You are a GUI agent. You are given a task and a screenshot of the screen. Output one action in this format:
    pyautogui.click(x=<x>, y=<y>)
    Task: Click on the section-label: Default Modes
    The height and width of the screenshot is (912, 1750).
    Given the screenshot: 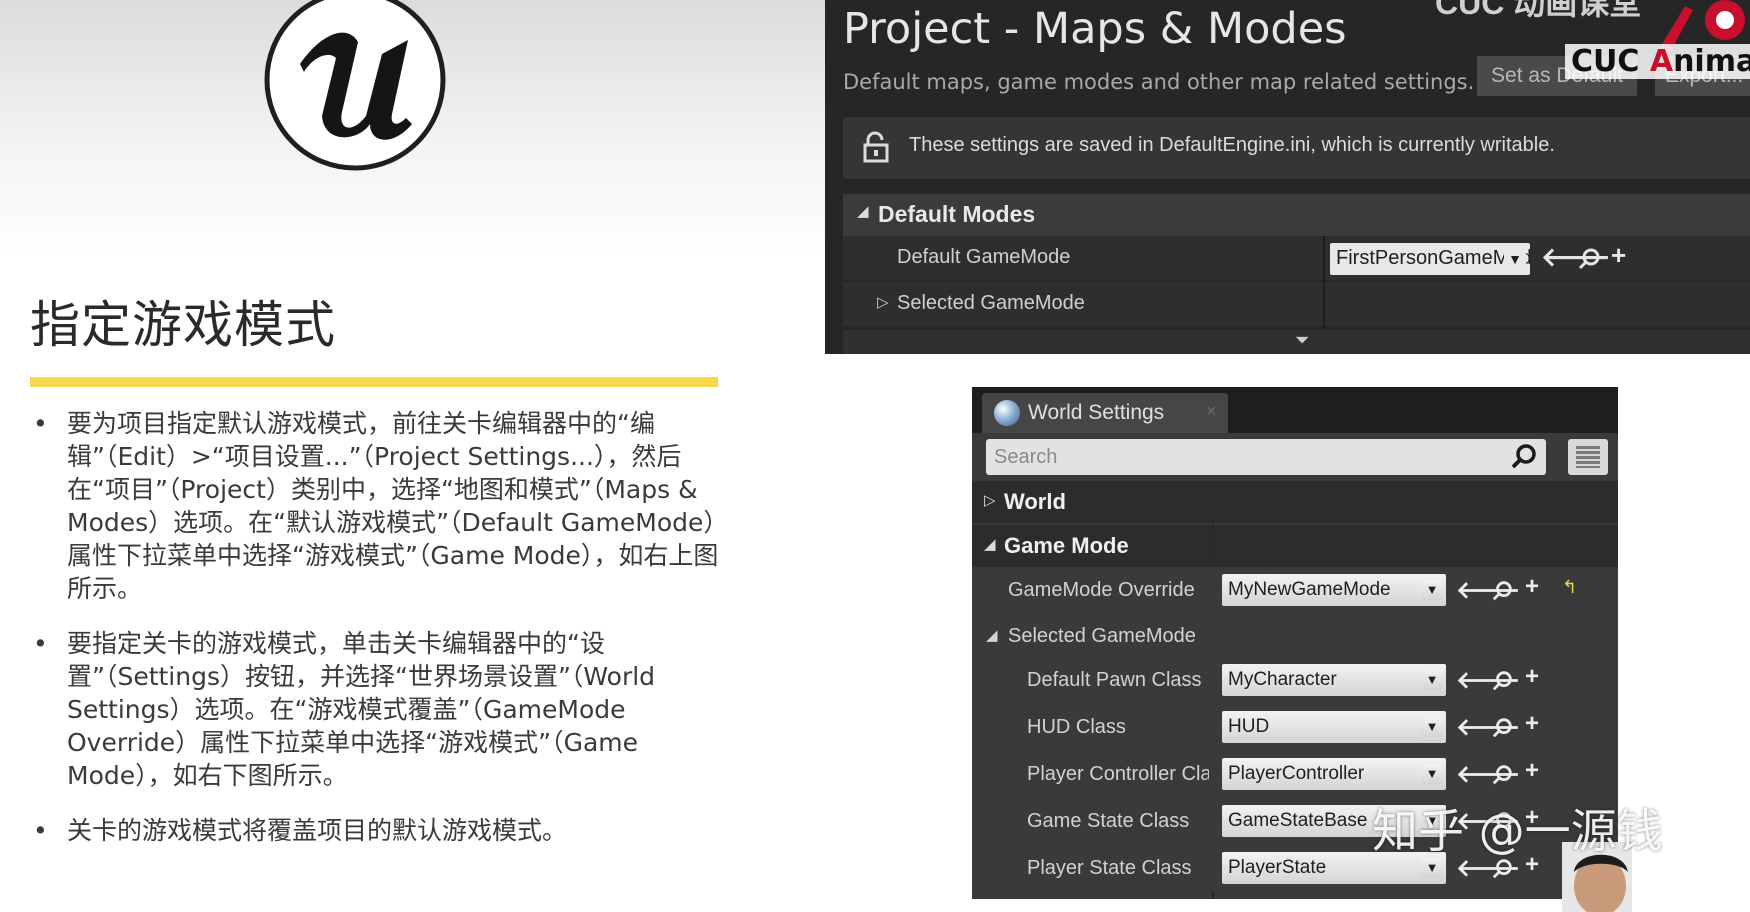 What is the action you would take?
    pyautogui.click(x=957, y=214)
    